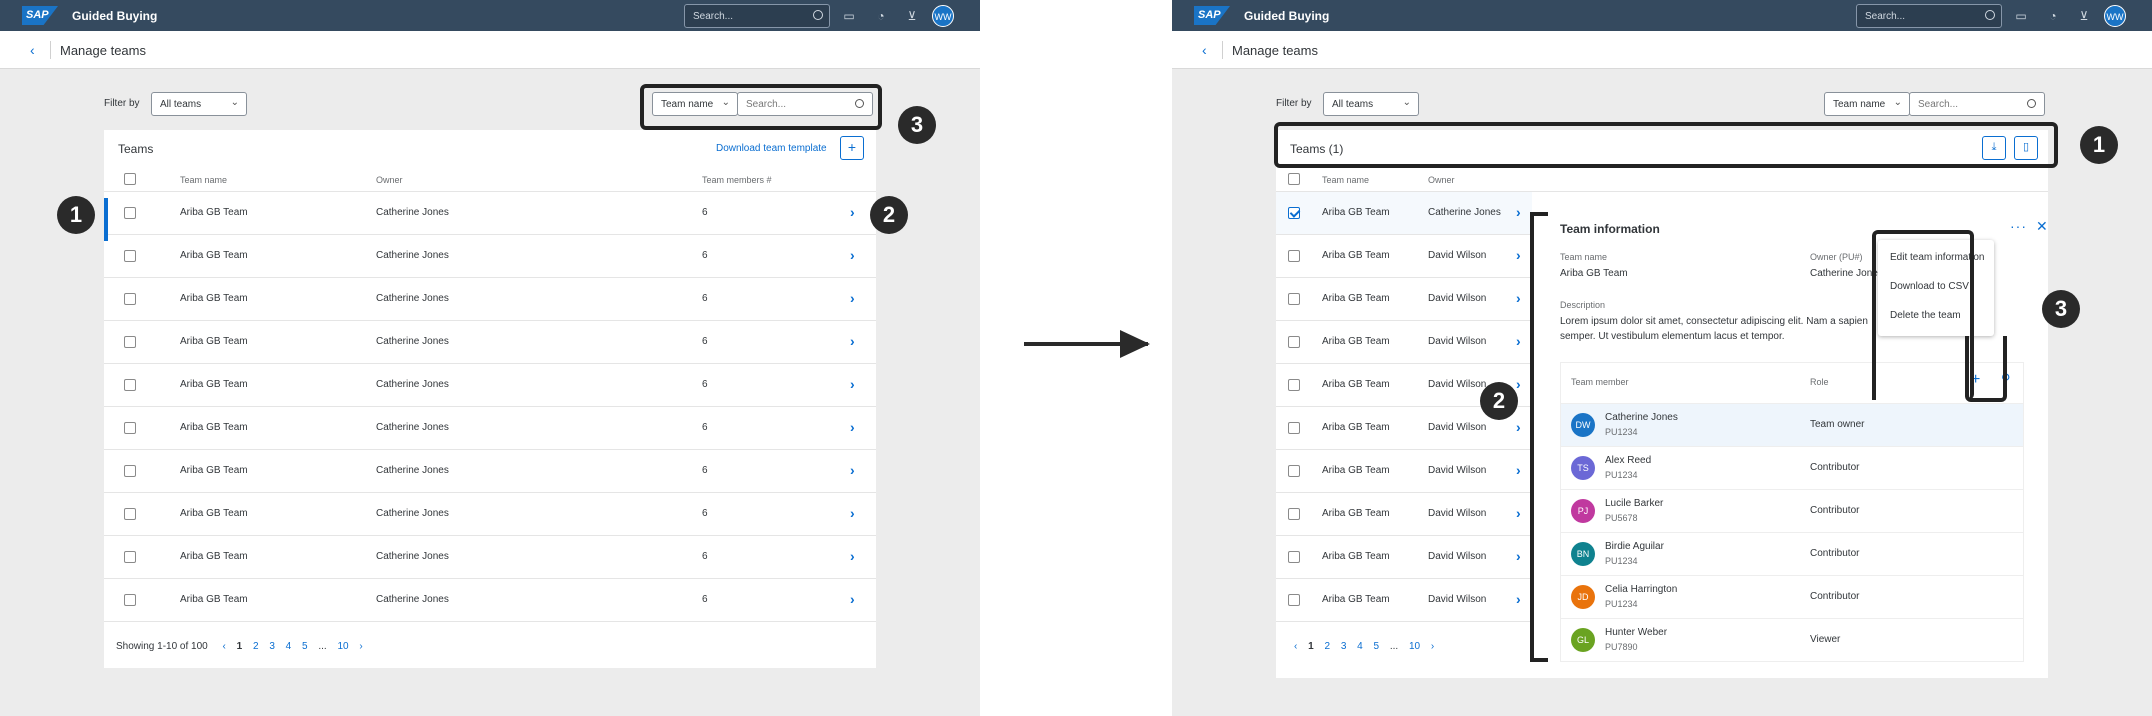 The image size is (2152, 716). Describe the element at coordinates (852, 148) in the screenshot. I see `add-team-button: +` at that location.